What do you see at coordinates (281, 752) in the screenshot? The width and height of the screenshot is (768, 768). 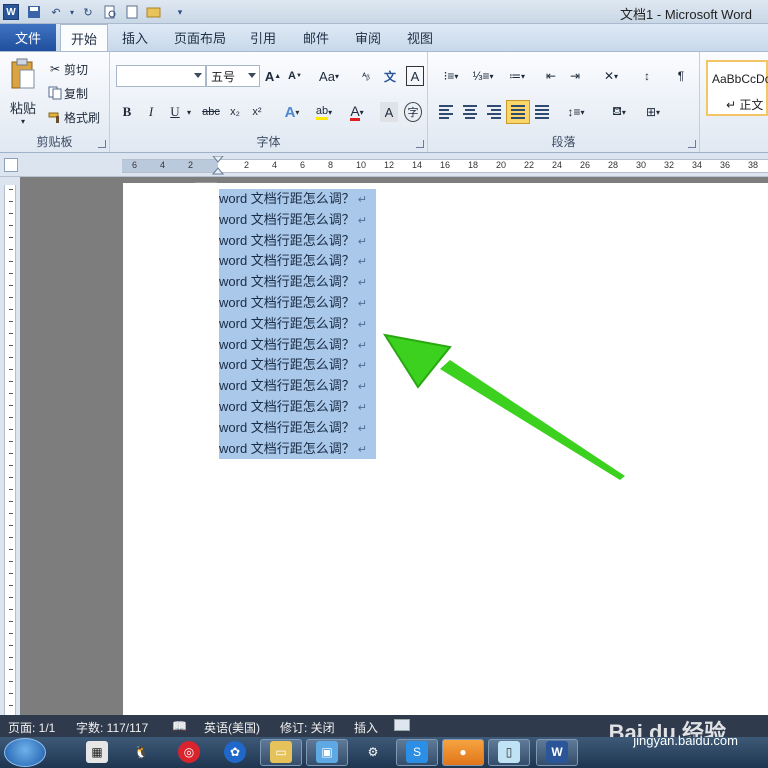 I see `taskbar-explorer: ▭` at bounding box center [281, 752].